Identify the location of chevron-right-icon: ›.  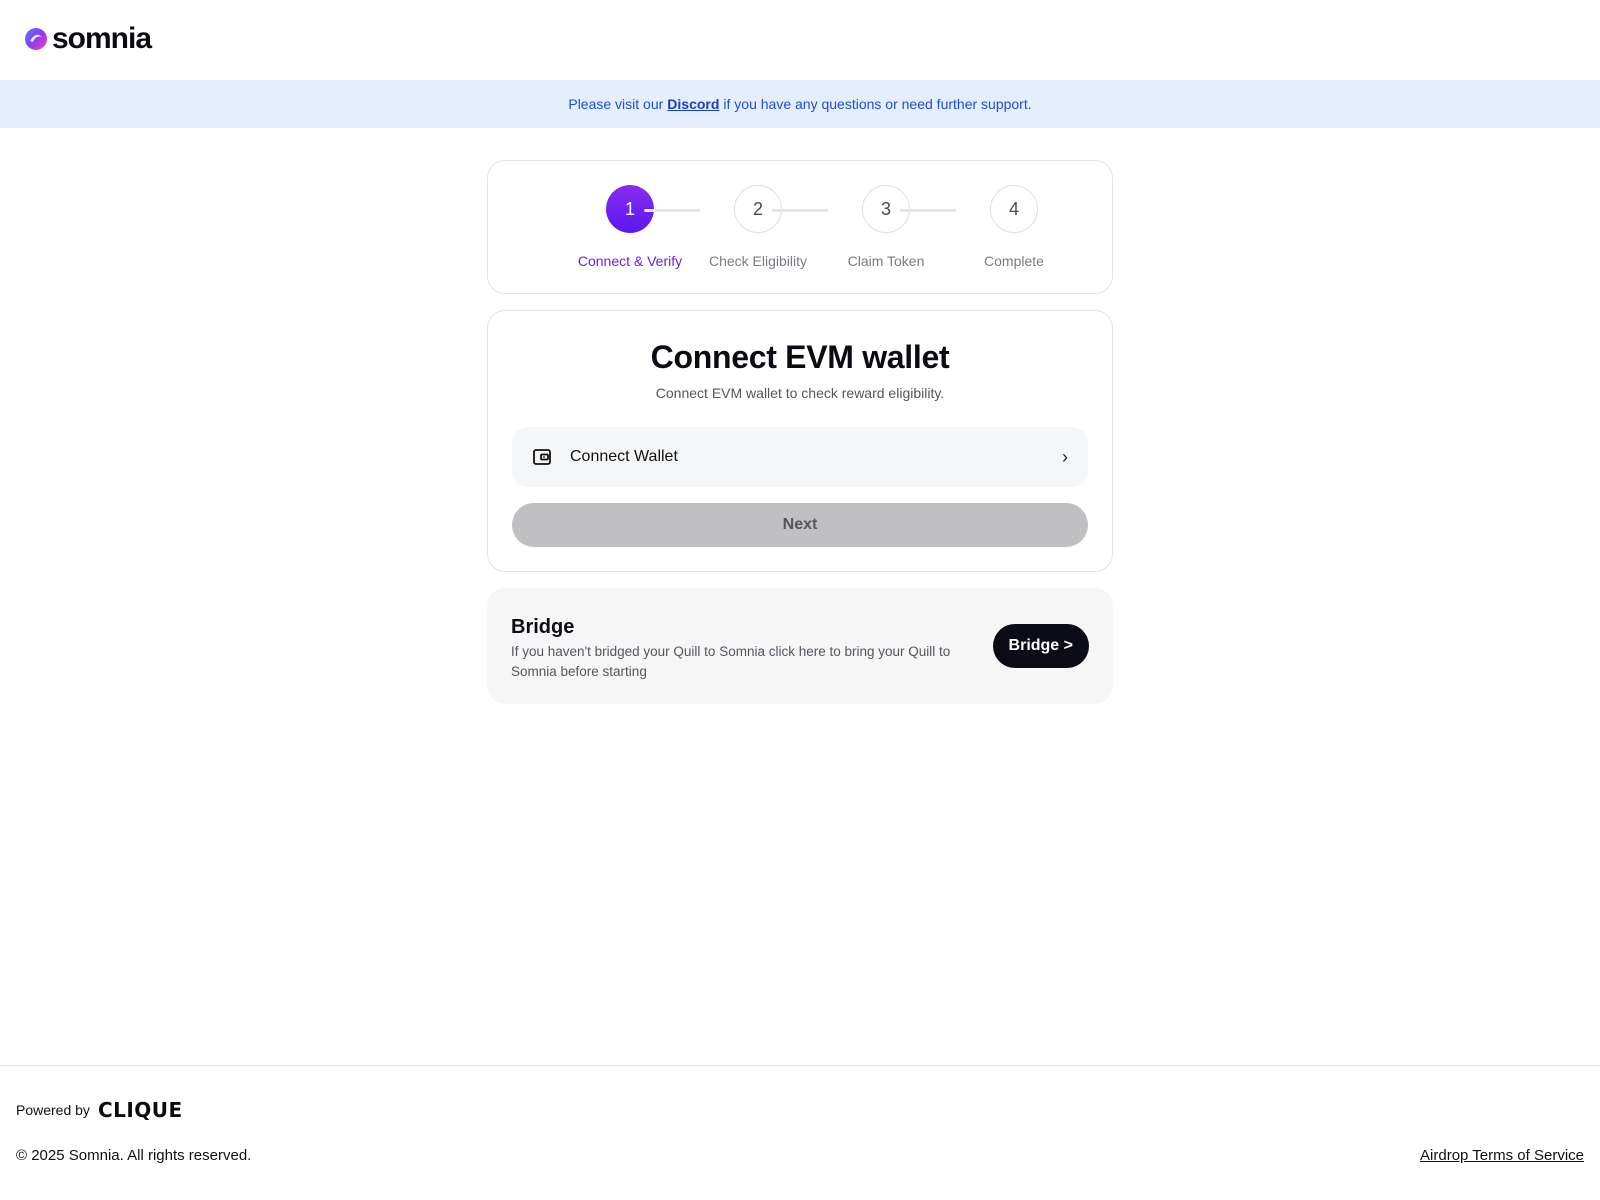
(1065, 456).